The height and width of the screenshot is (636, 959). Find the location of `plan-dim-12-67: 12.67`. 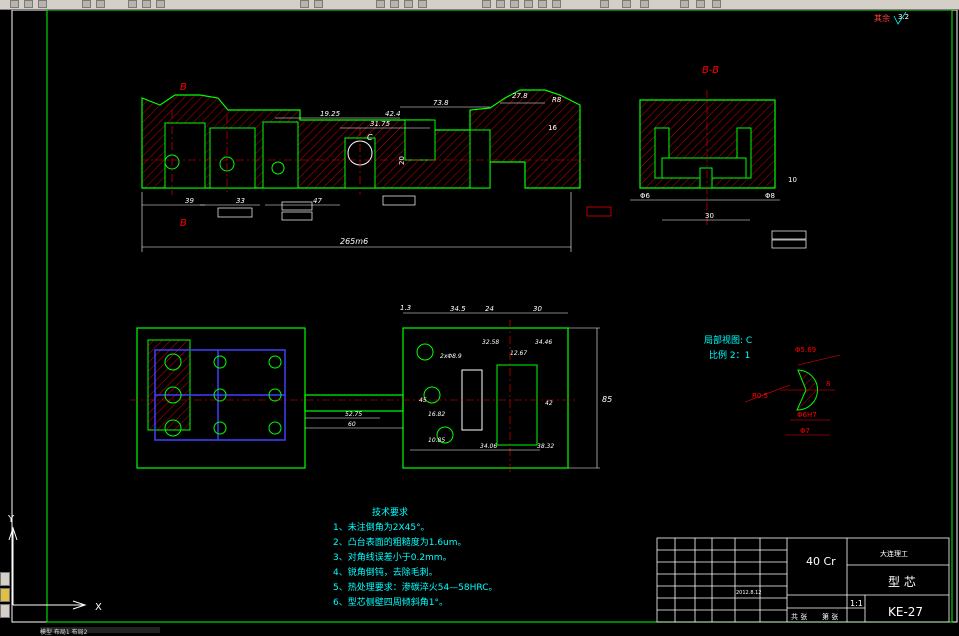

plan-dim-12-67: 12.67 is located at coordinates (518, 353).